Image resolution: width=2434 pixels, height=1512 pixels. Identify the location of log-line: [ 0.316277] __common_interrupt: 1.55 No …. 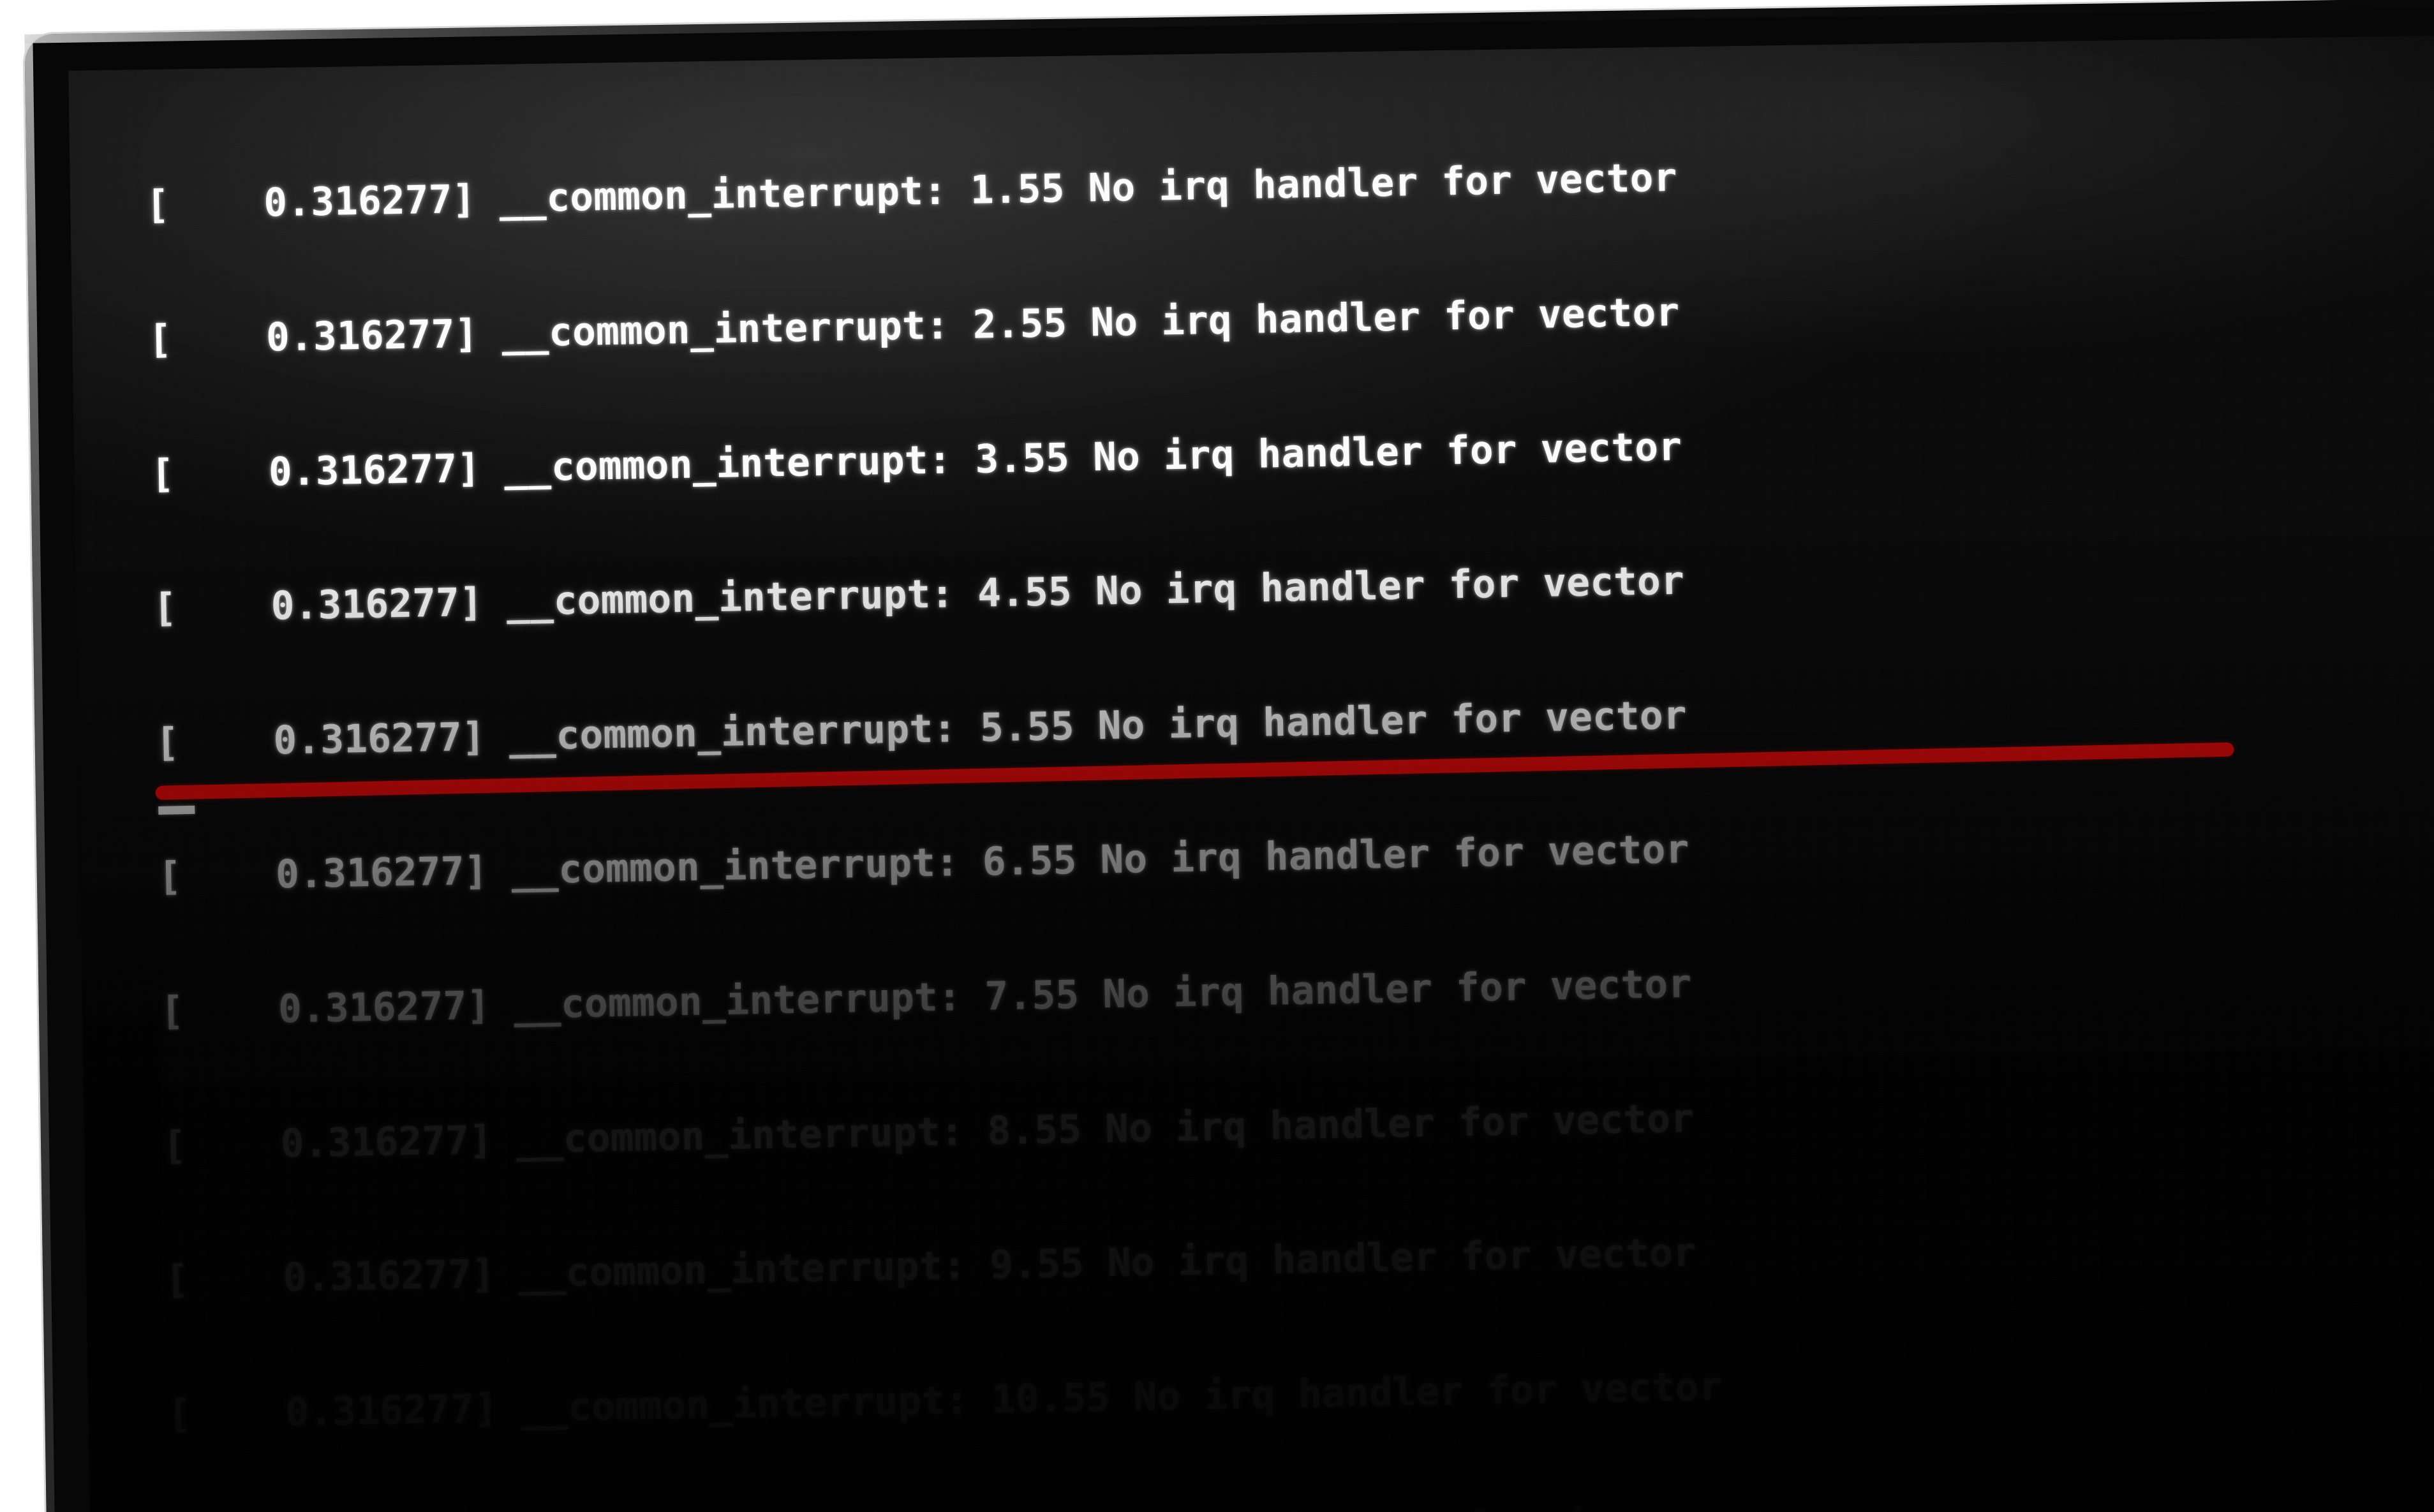
(911, 191).